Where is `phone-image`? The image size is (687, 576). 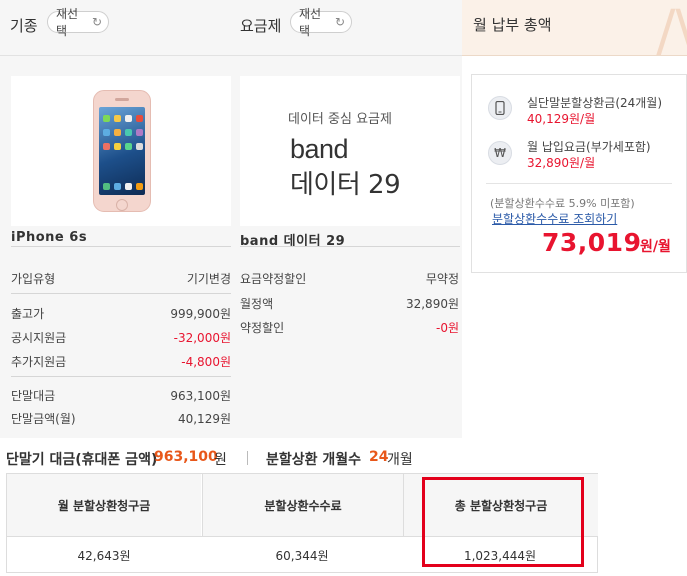
phone-image is located at coordinates (122, 151).